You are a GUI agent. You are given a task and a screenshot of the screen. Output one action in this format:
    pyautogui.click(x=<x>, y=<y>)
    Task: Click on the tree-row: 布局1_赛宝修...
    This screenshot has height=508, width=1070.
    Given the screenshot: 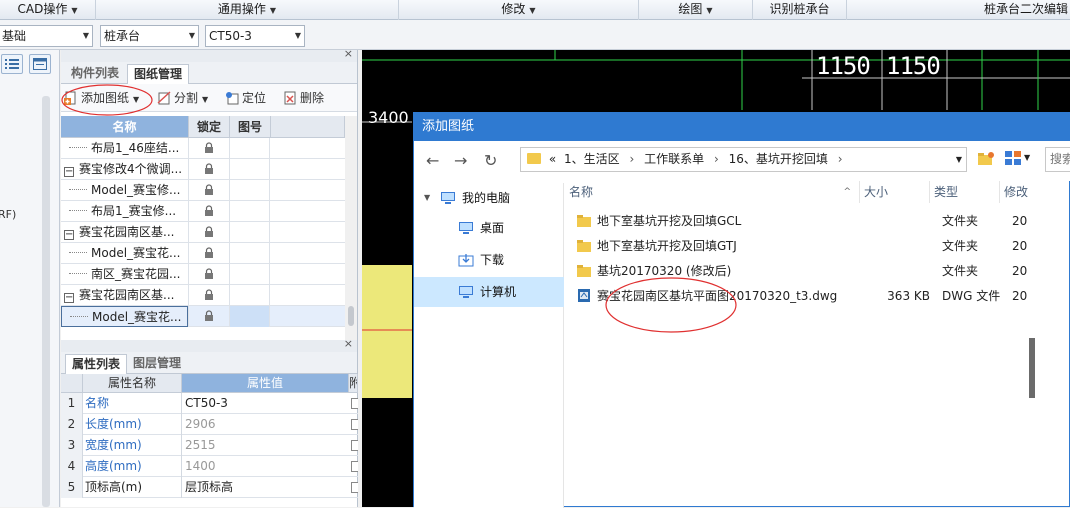 What is the action you would take?
    pyautogui.click(x=209, y=211)
    